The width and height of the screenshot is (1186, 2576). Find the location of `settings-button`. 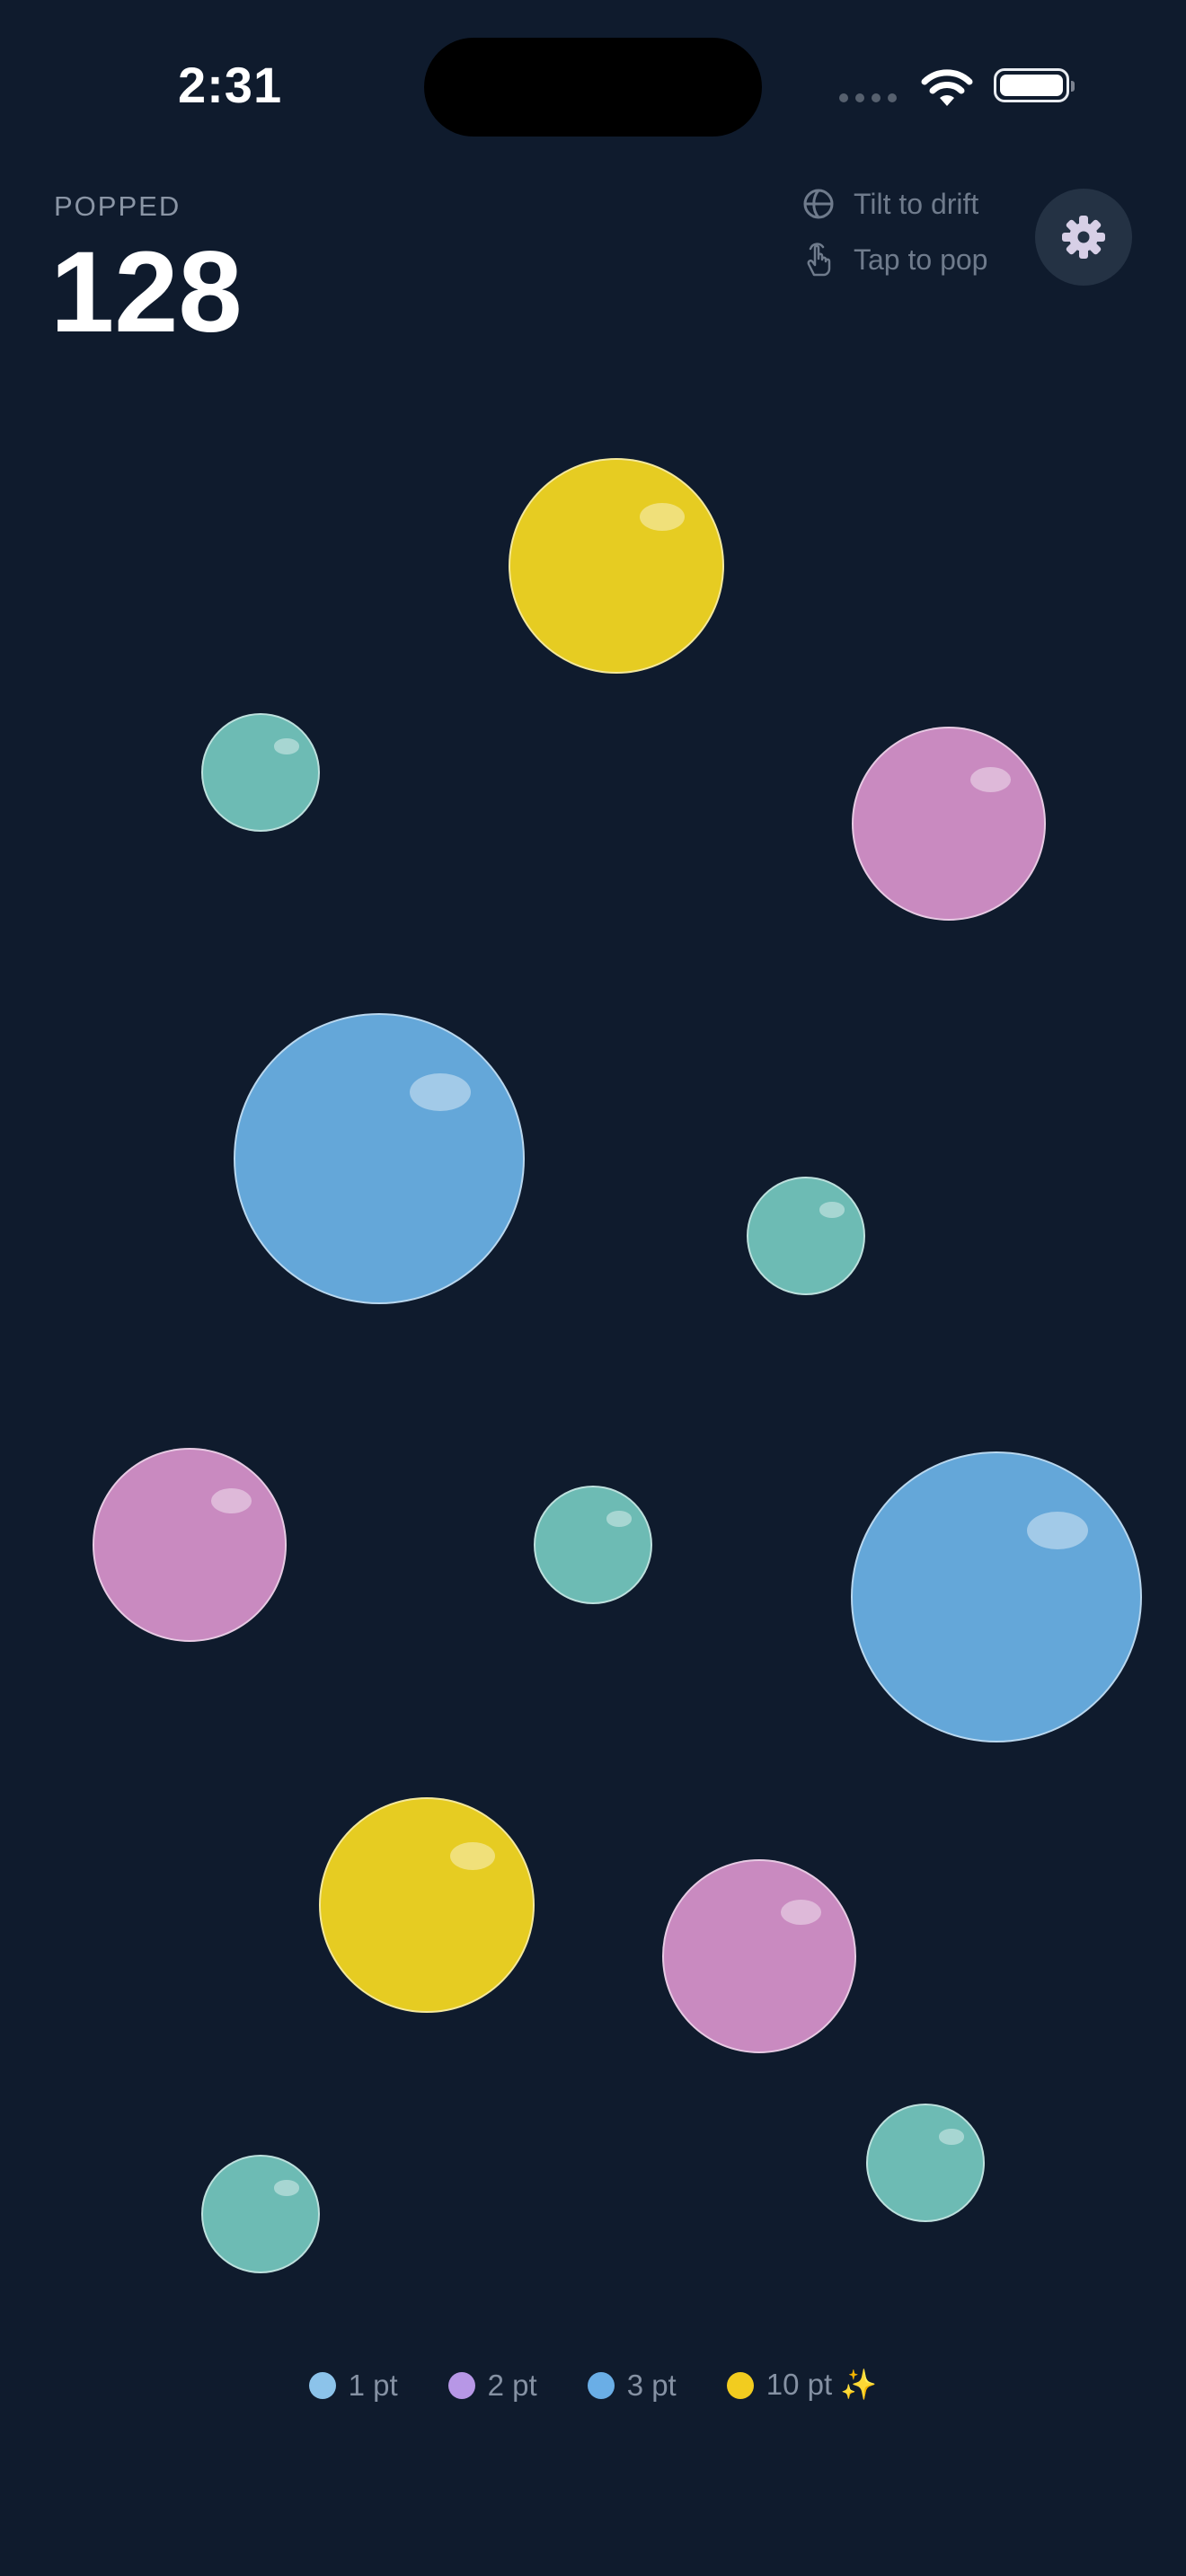

settings-button is located at coordinates (1083, 237).